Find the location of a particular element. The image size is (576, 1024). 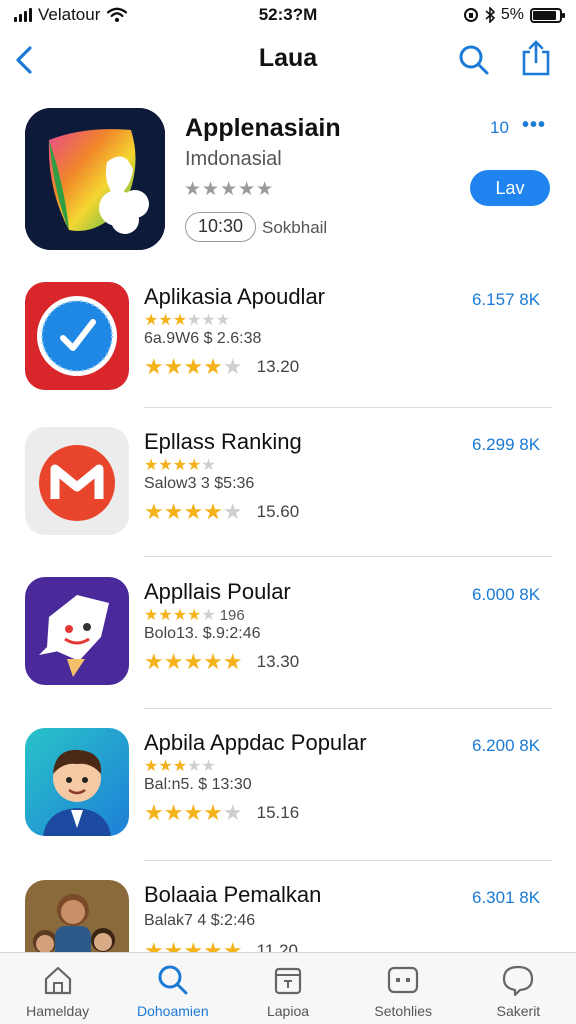

chat-bubble-icon is located at coordinates (518, 981).